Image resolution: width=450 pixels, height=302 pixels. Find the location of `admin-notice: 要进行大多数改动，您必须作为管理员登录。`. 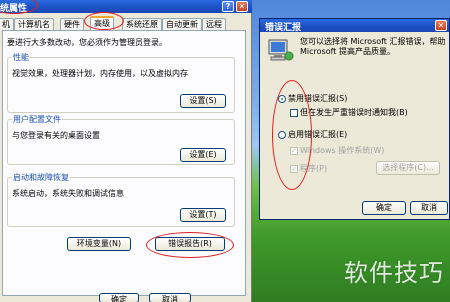

admin-notice: 要进行大多数改动，您必须作为管理员登录。 is located at coordinates (87, 42).